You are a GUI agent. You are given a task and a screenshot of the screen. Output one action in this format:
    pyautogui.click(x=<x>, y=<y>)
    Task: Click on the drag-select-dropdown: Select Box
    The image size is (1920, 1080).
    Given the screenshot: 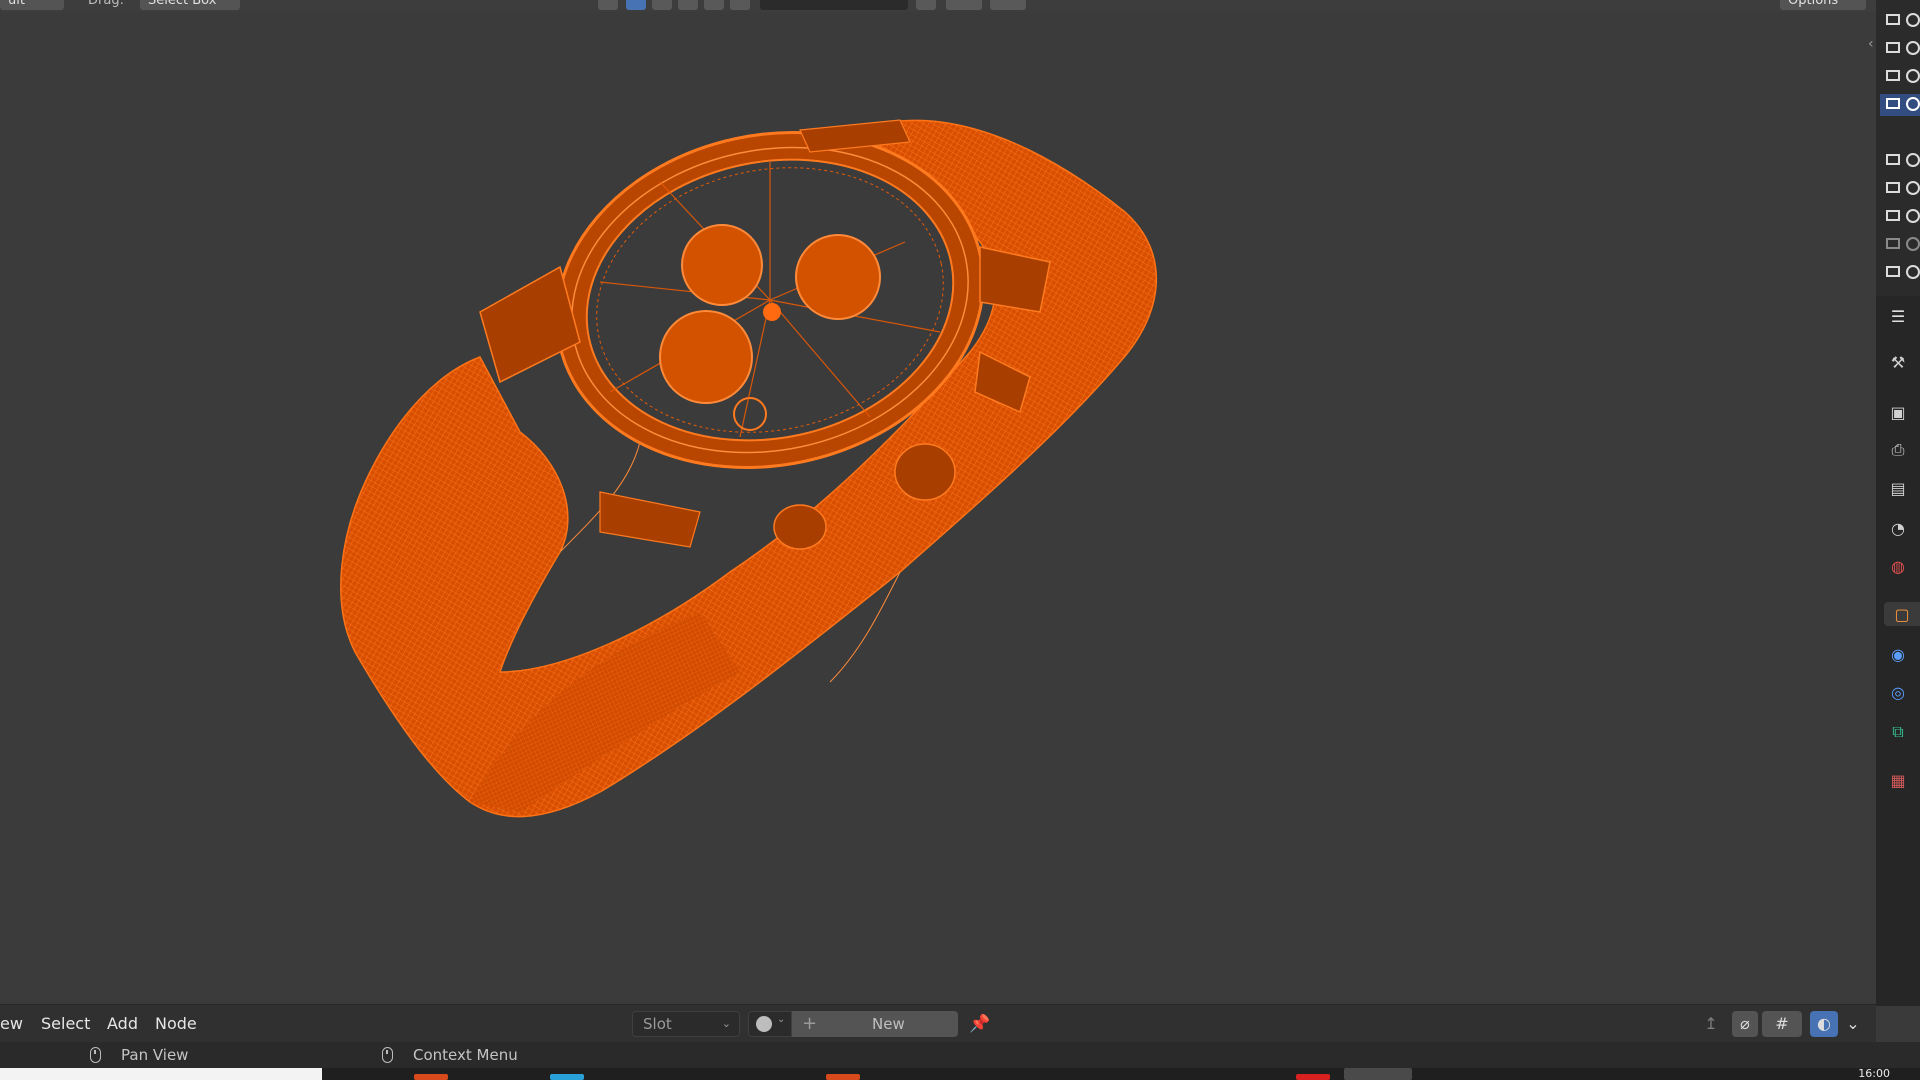 What is the action you would take?
    pyautogui.click(x=190, y=5)
    